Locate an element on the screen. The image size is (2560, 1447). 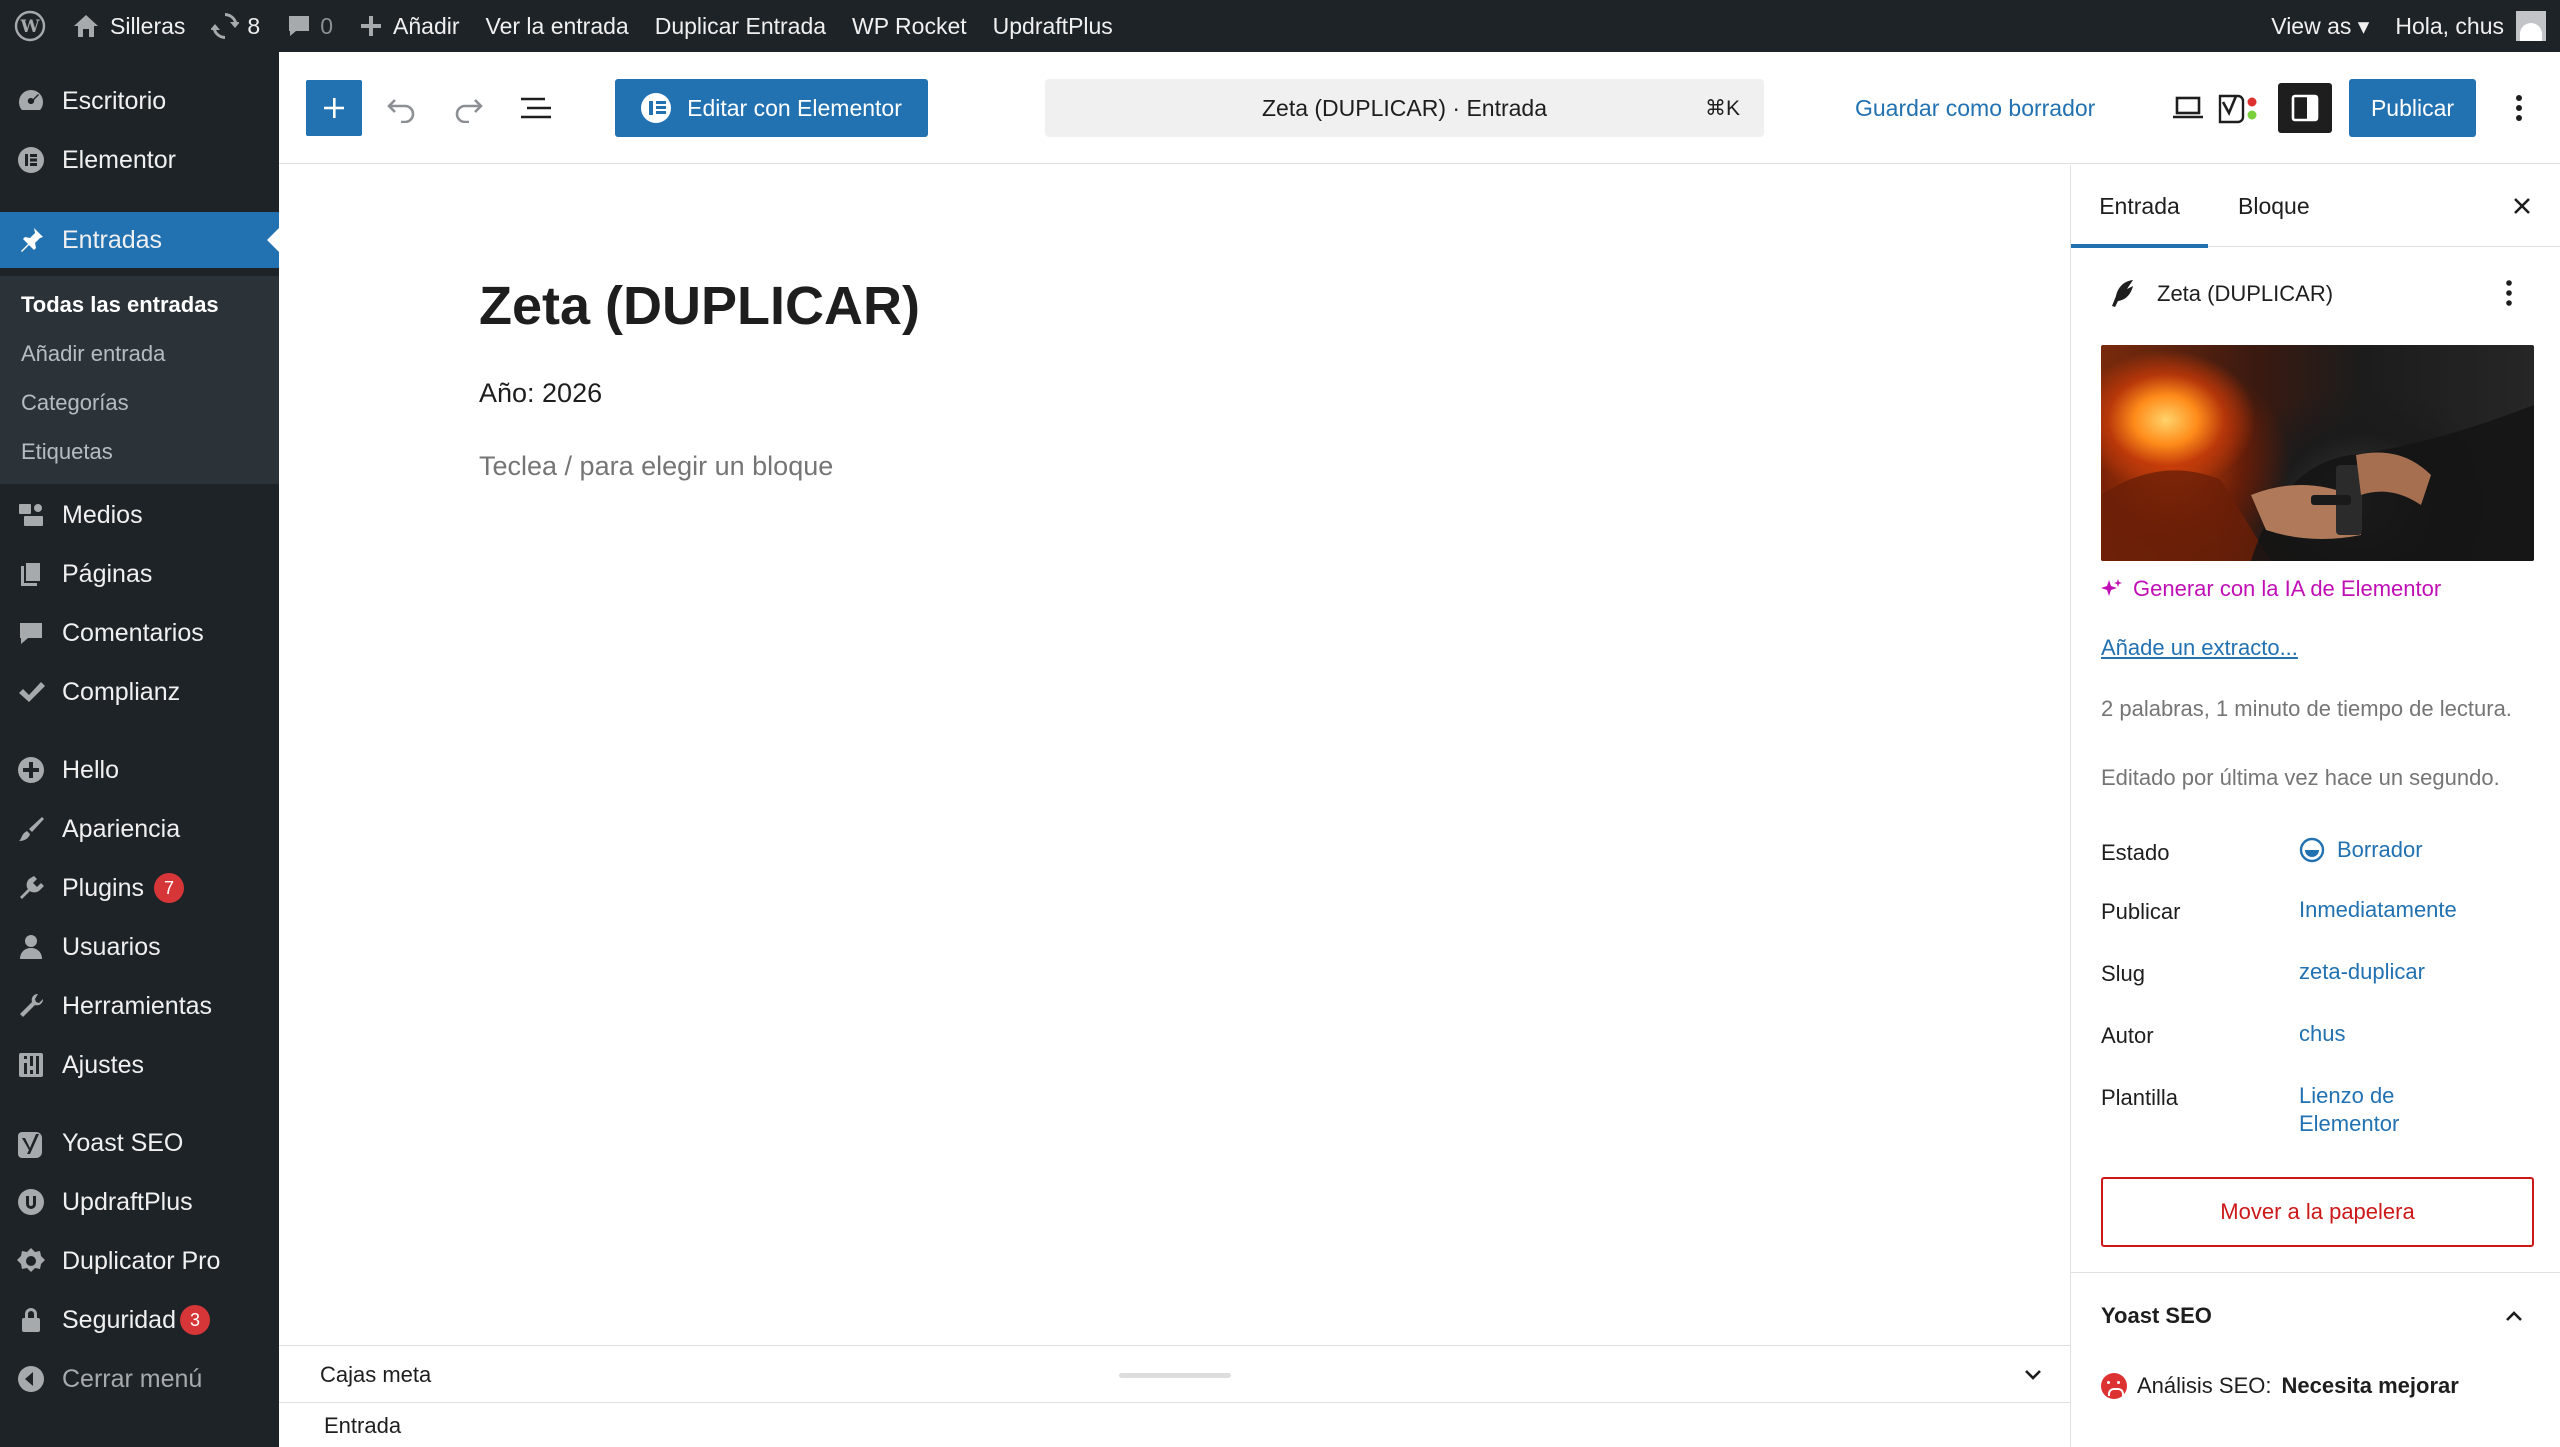
account-menu: Hola, chus is located at coordinates (2471, 26).